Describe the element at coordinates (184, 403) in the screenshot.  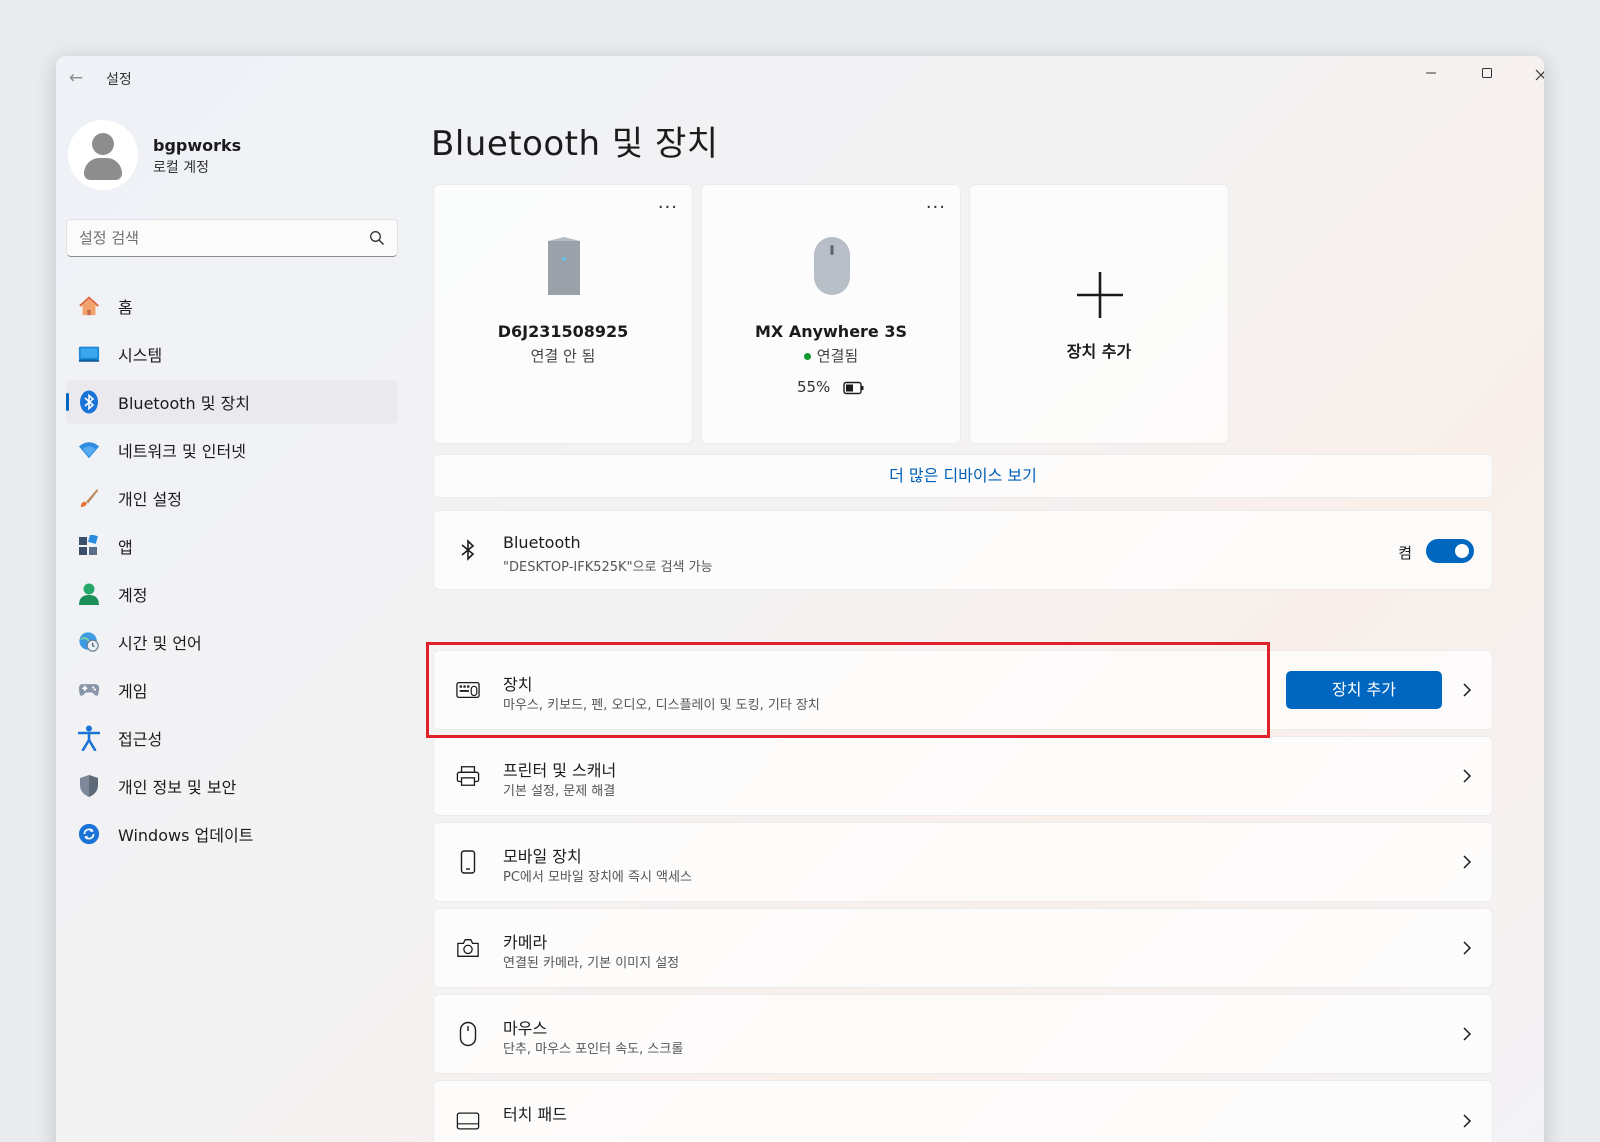
I see `sidebar-item-label: Bluetooth 및 장치` at that location.